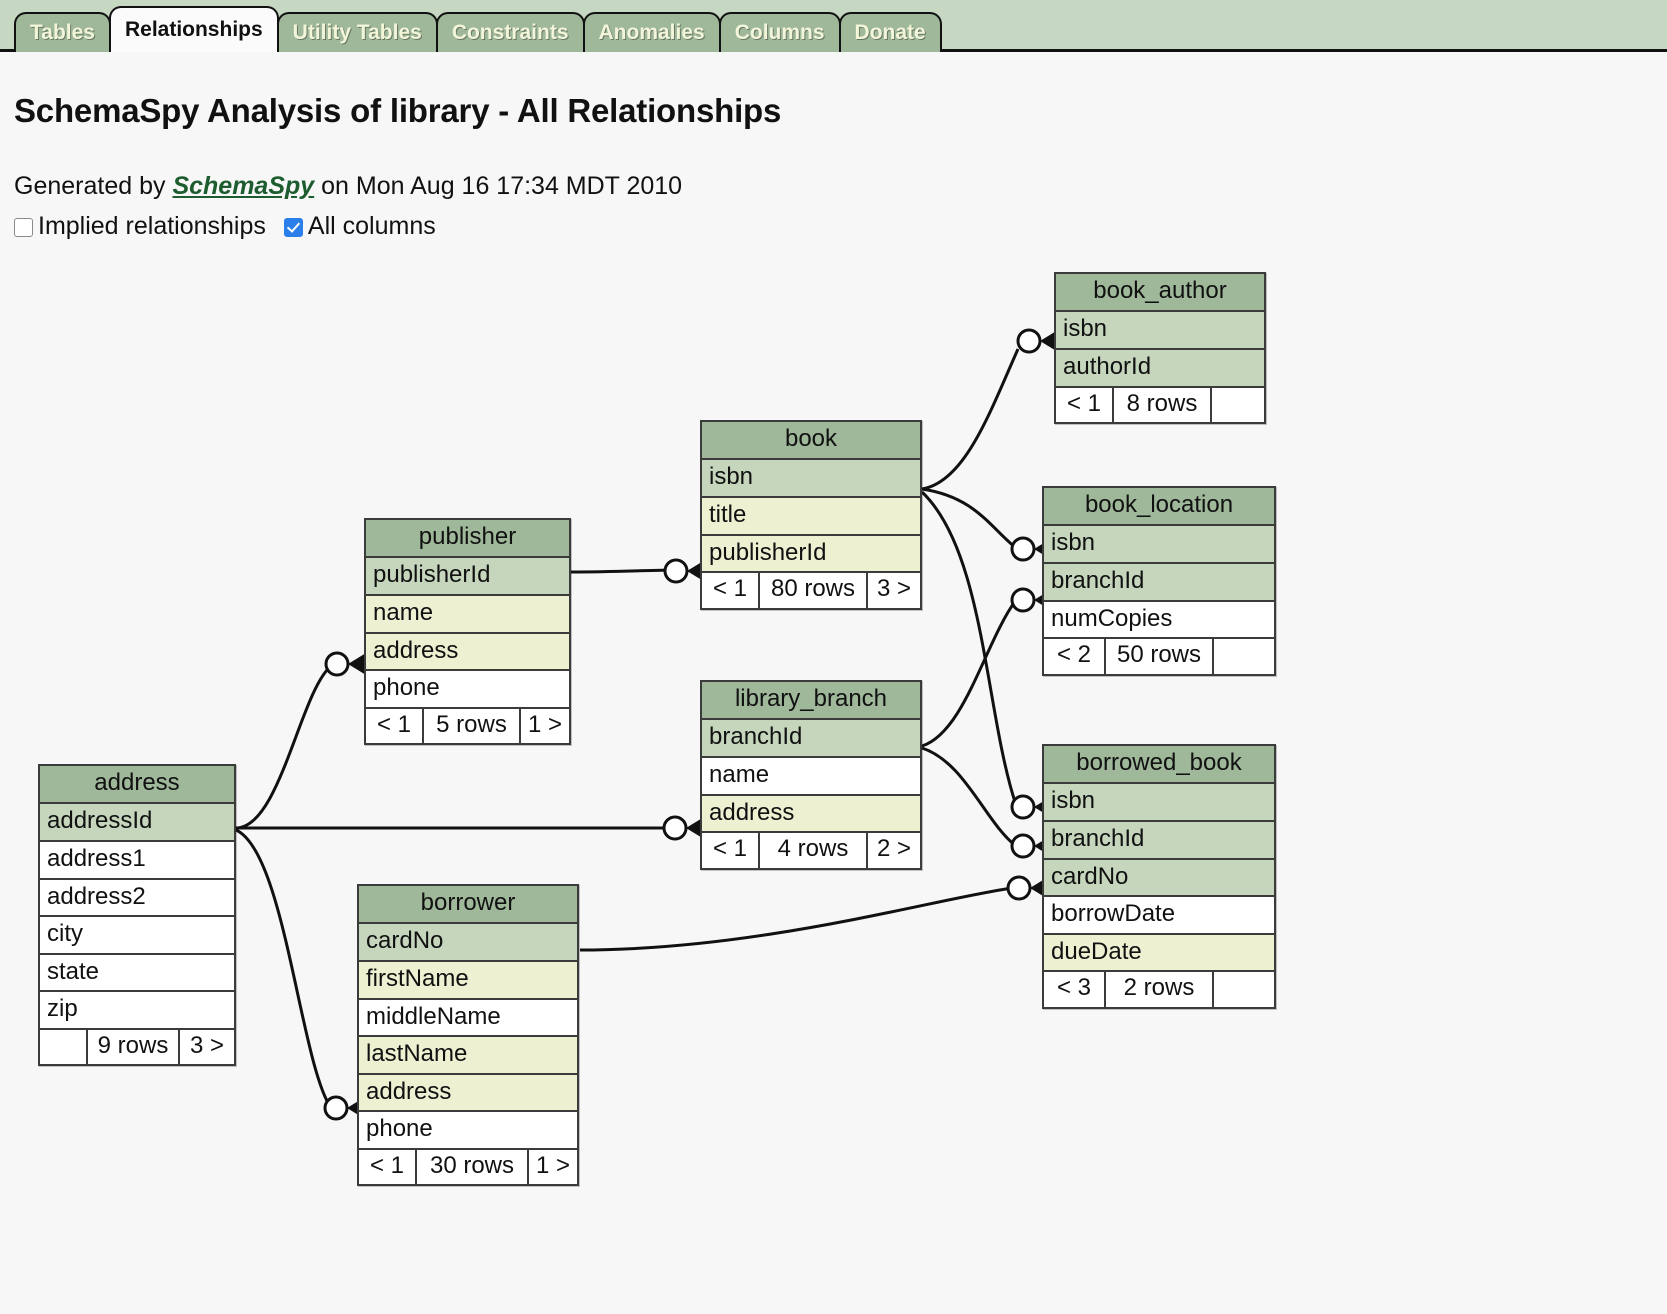  I want to click on entity-column: address2, so click(137, 898).